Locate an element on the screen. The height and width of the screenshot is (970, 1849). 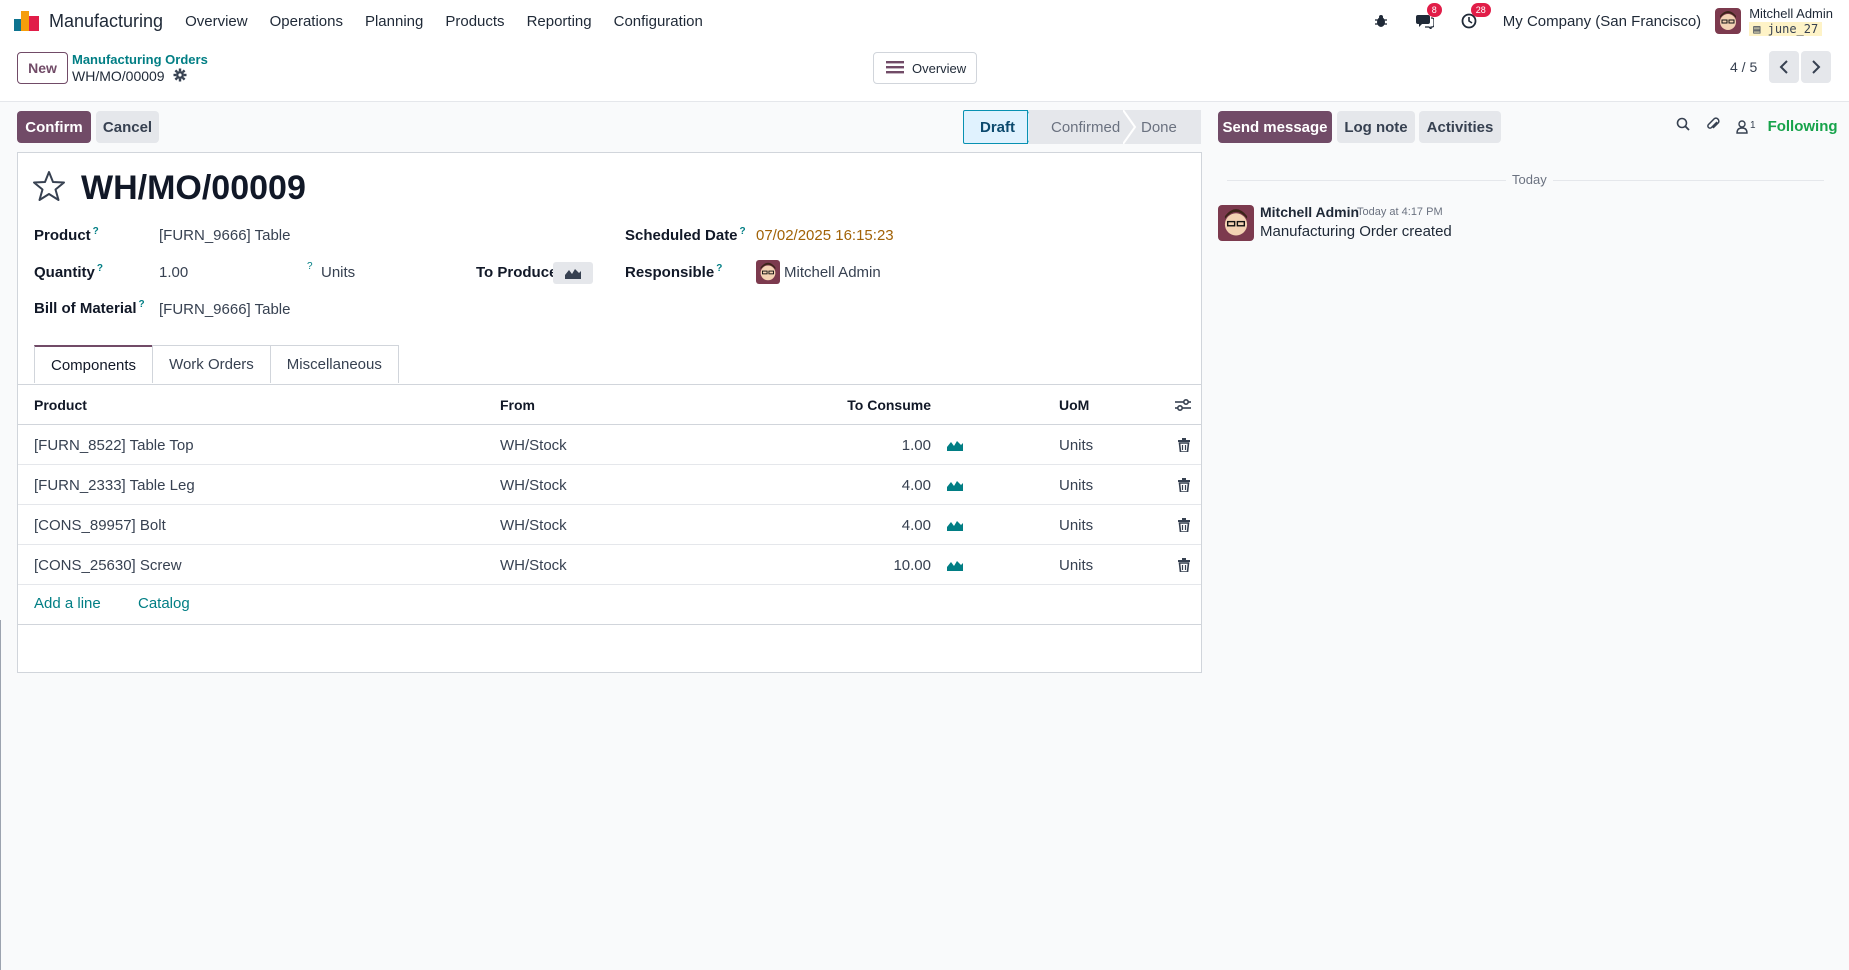
menu-products: Products is located at coordinates (474, 21).